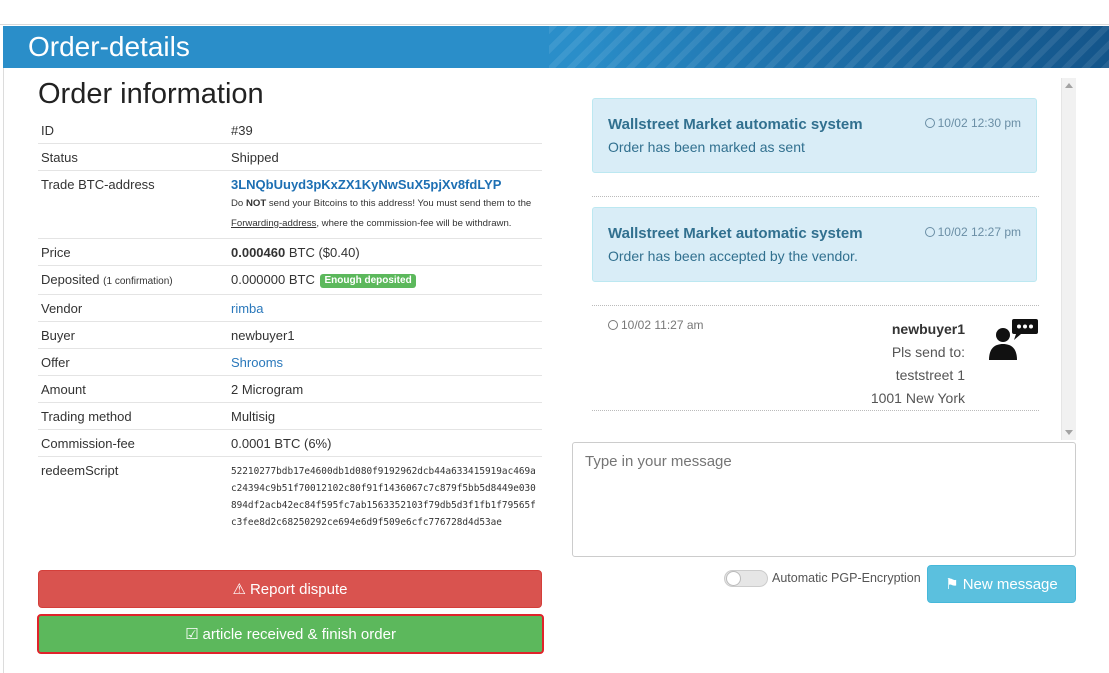 The width and height of the screenshot is (1109, 673). I want to click on row-status: Status Shipped, so click(290, 157).